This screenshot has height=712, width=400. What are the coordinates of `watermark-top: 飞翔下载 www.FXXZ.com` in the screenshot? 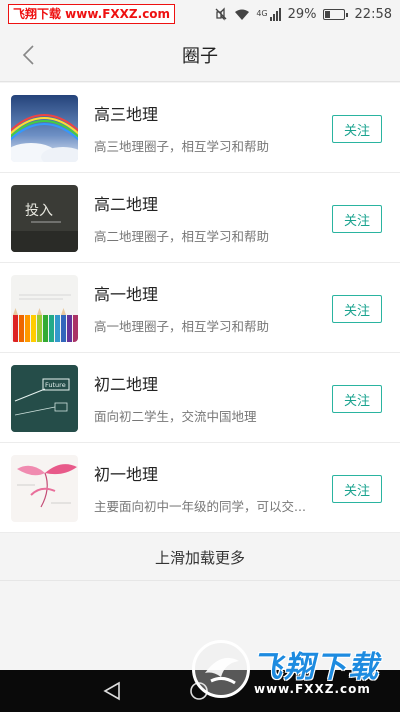 It's located at (92, 14).